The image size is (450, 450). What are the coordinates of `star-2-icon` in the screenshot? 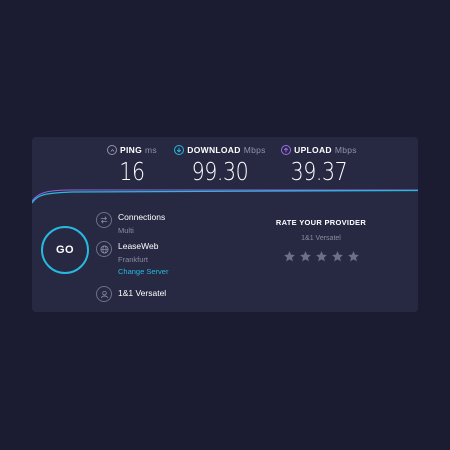 It's located at (305, 256).